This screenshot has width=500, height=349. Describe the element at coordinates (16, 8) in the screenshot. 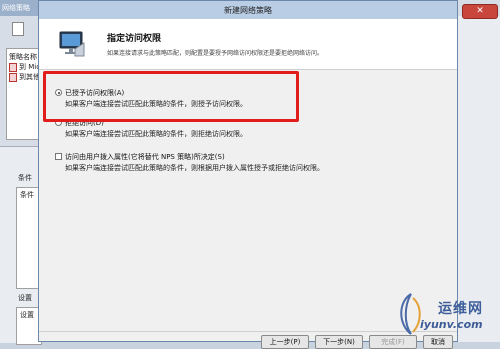

I see `background-window-title: 网络策略` at that location.